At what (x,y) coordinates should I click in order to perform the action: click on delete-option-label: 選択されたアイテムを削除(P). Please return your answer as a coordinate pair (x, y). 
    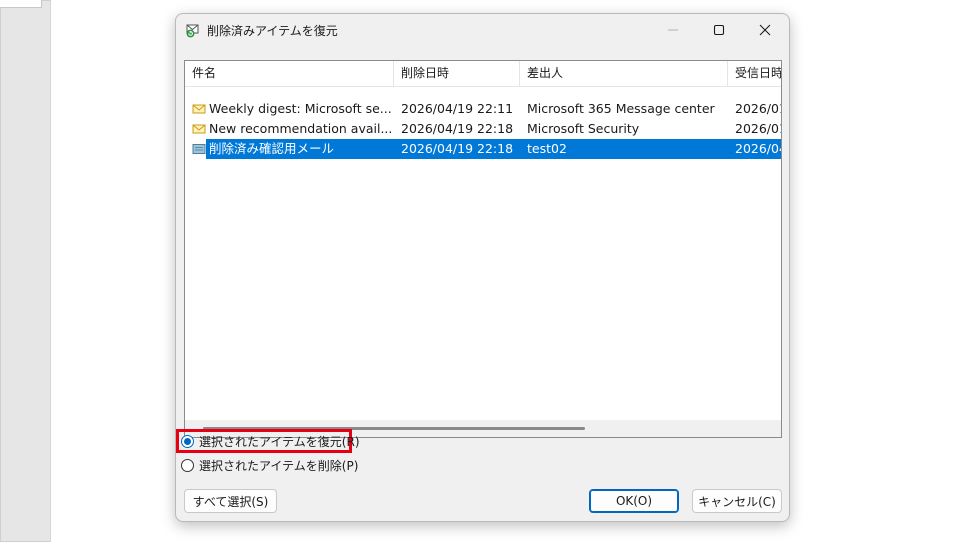
    Looking at the image, I should click on (279, 465).